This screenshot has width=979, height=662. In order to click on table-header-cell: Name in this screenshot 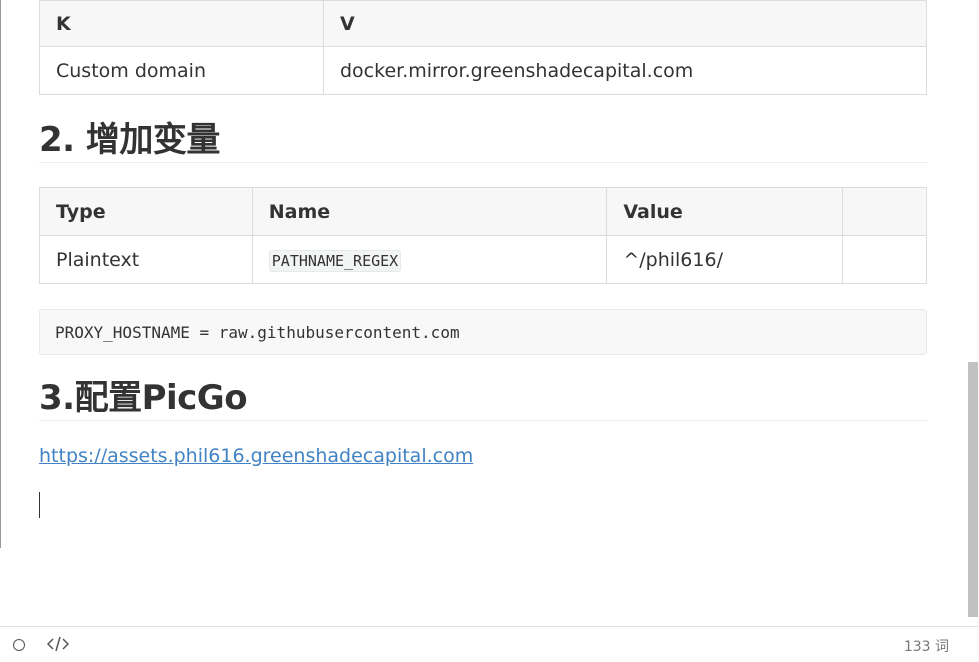, I will do `click(429, 211)`.